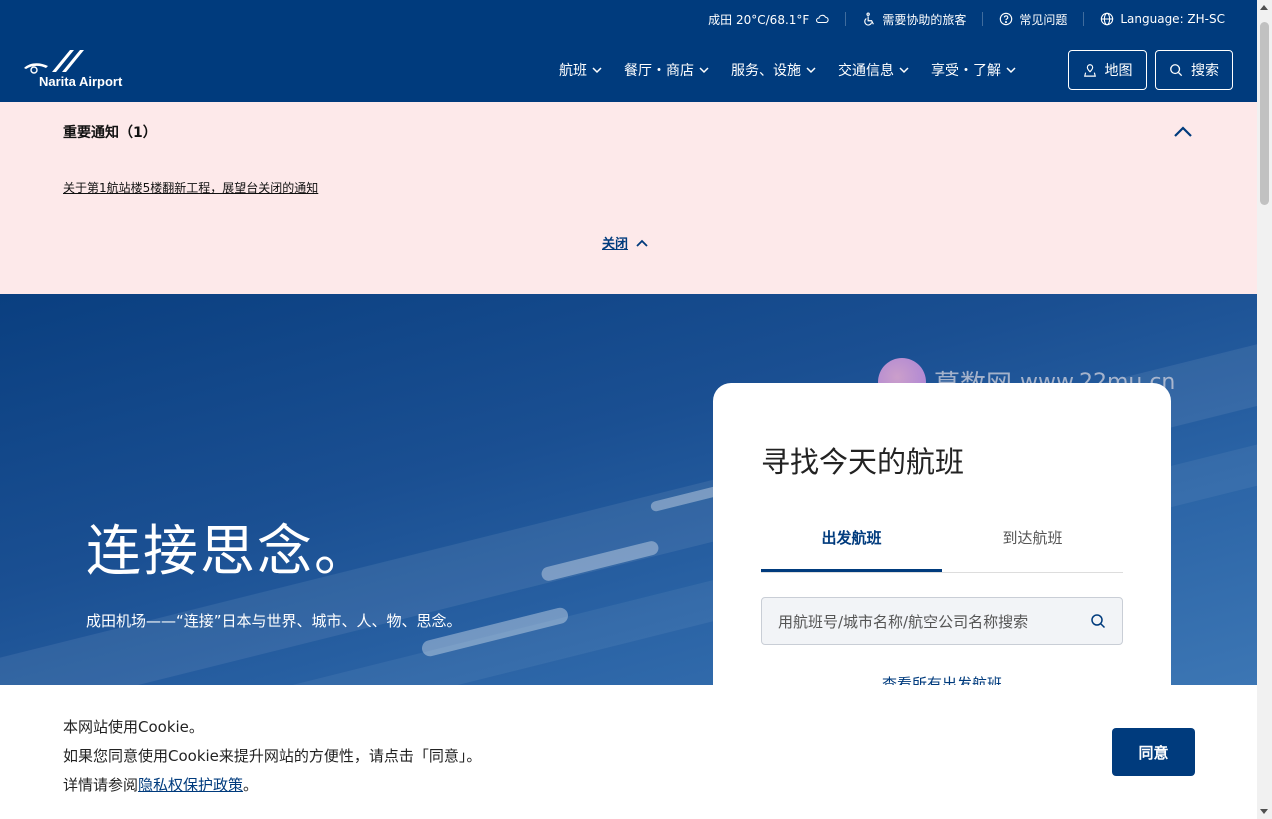 The image size is (1272, 819). I want to click on logo-mark-icon, so click(54, 62).